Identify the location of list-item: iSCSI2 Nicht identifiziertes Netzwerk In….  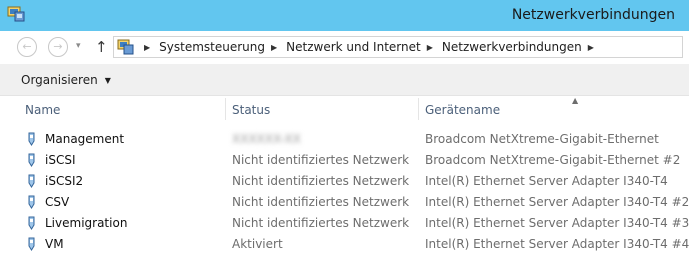
(344, 181).